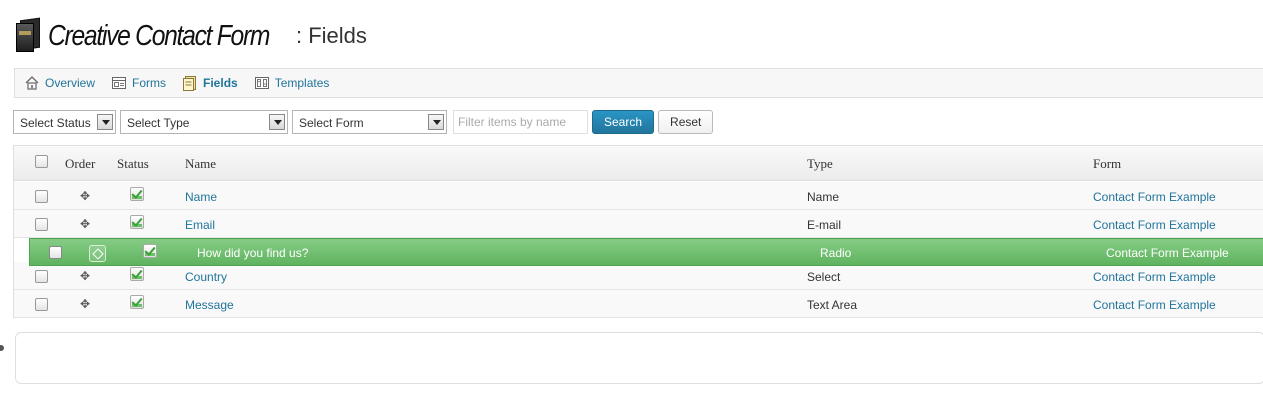 This screenshot has height=404, width=1263. I want to click on form-select-value: Select Form, so click(331, 123).